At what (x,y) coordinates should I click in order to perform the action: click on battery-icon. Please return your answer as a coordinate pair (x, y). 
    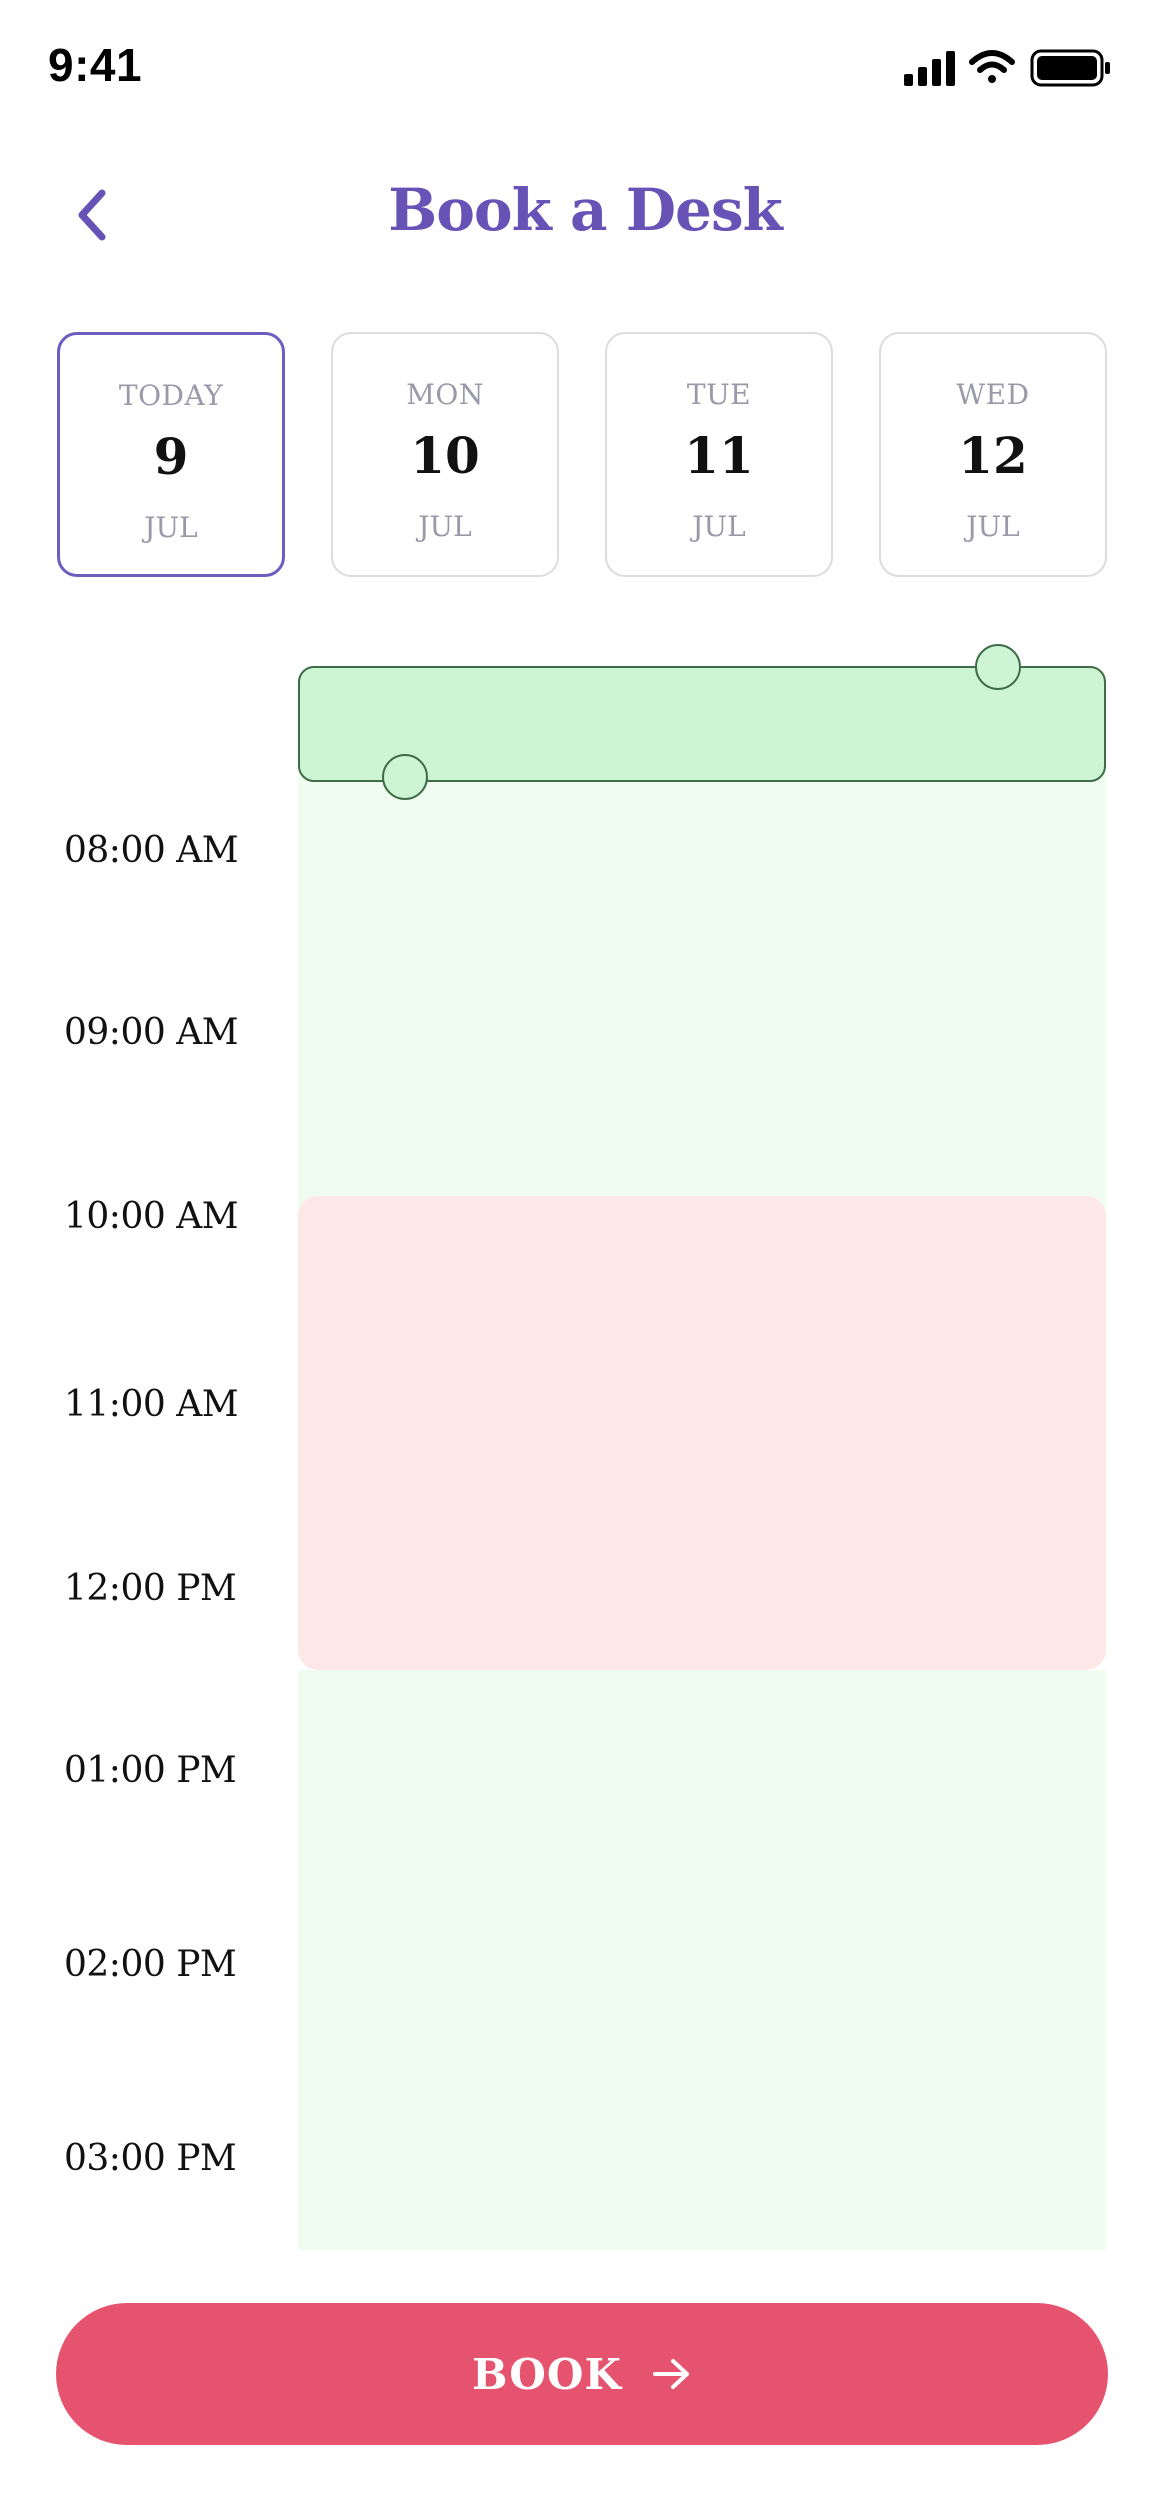
    Looking at the image, I should click on (1070, 68).